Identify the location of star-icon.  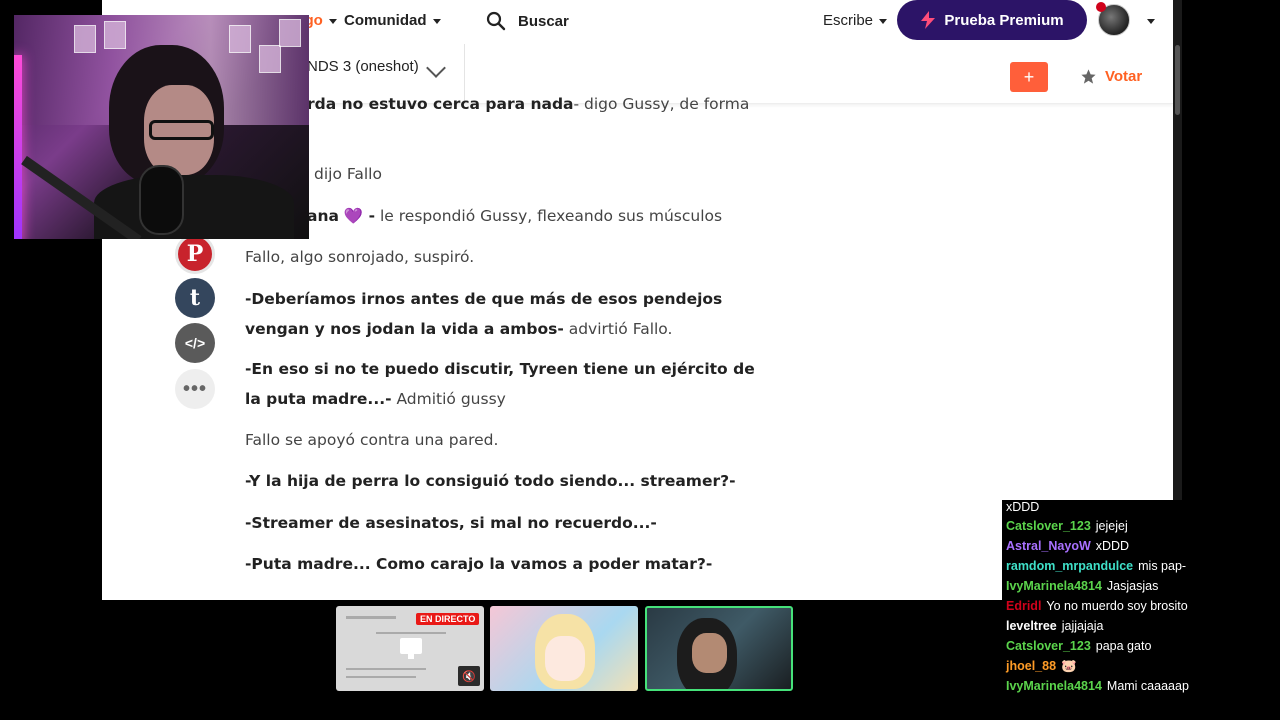
(1088, 76).